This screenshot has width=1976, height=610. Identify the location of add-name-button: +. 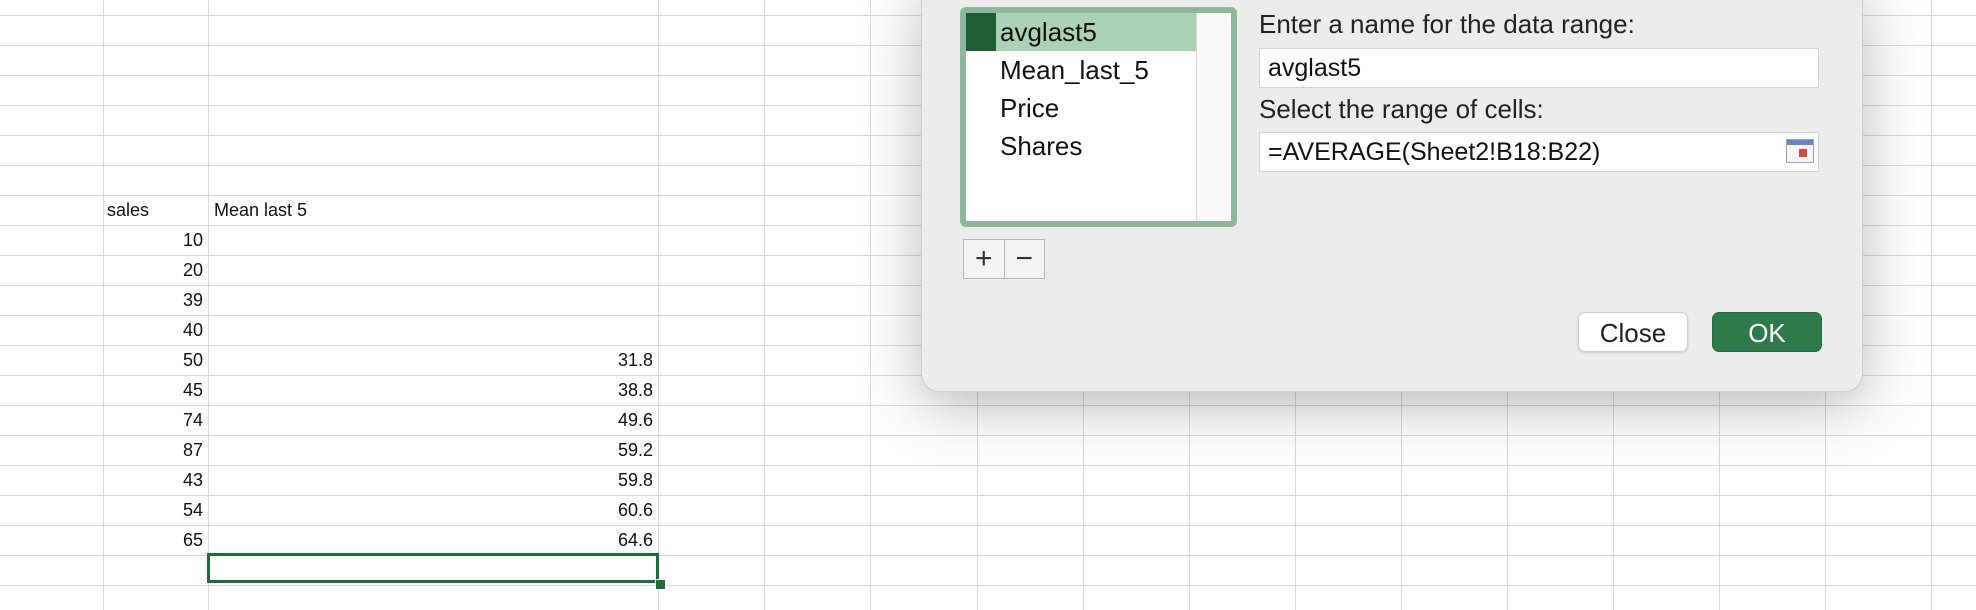
(984, 259).